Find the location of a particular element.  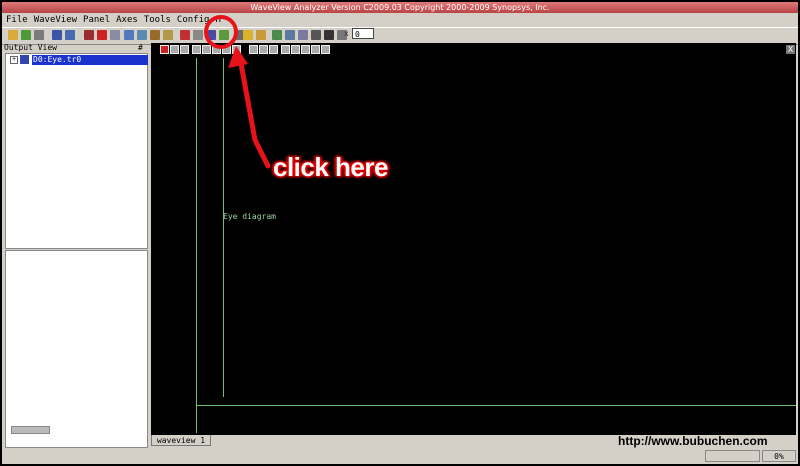

menu-waveview: WaveView is located at coordinates (55, 20).